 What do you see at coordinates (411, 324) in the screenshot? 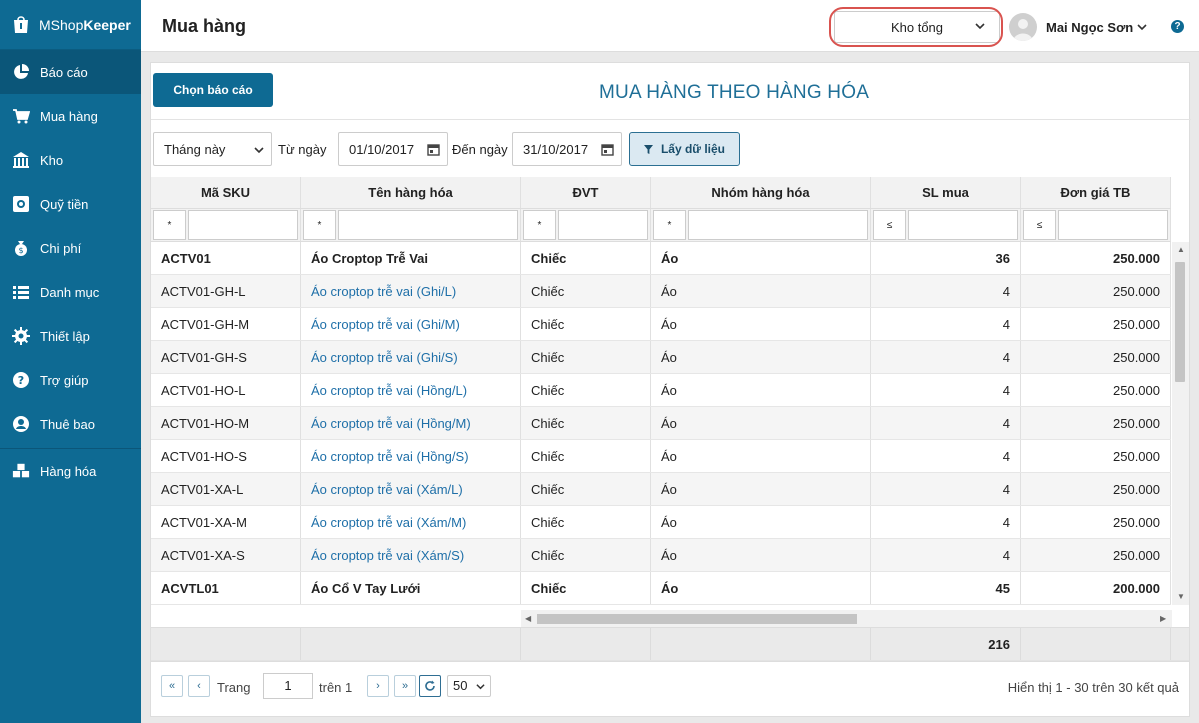
I see `cell-name-link: Áo croptop trễ vai (Ghi/M)` at bounding box center [411, 324].